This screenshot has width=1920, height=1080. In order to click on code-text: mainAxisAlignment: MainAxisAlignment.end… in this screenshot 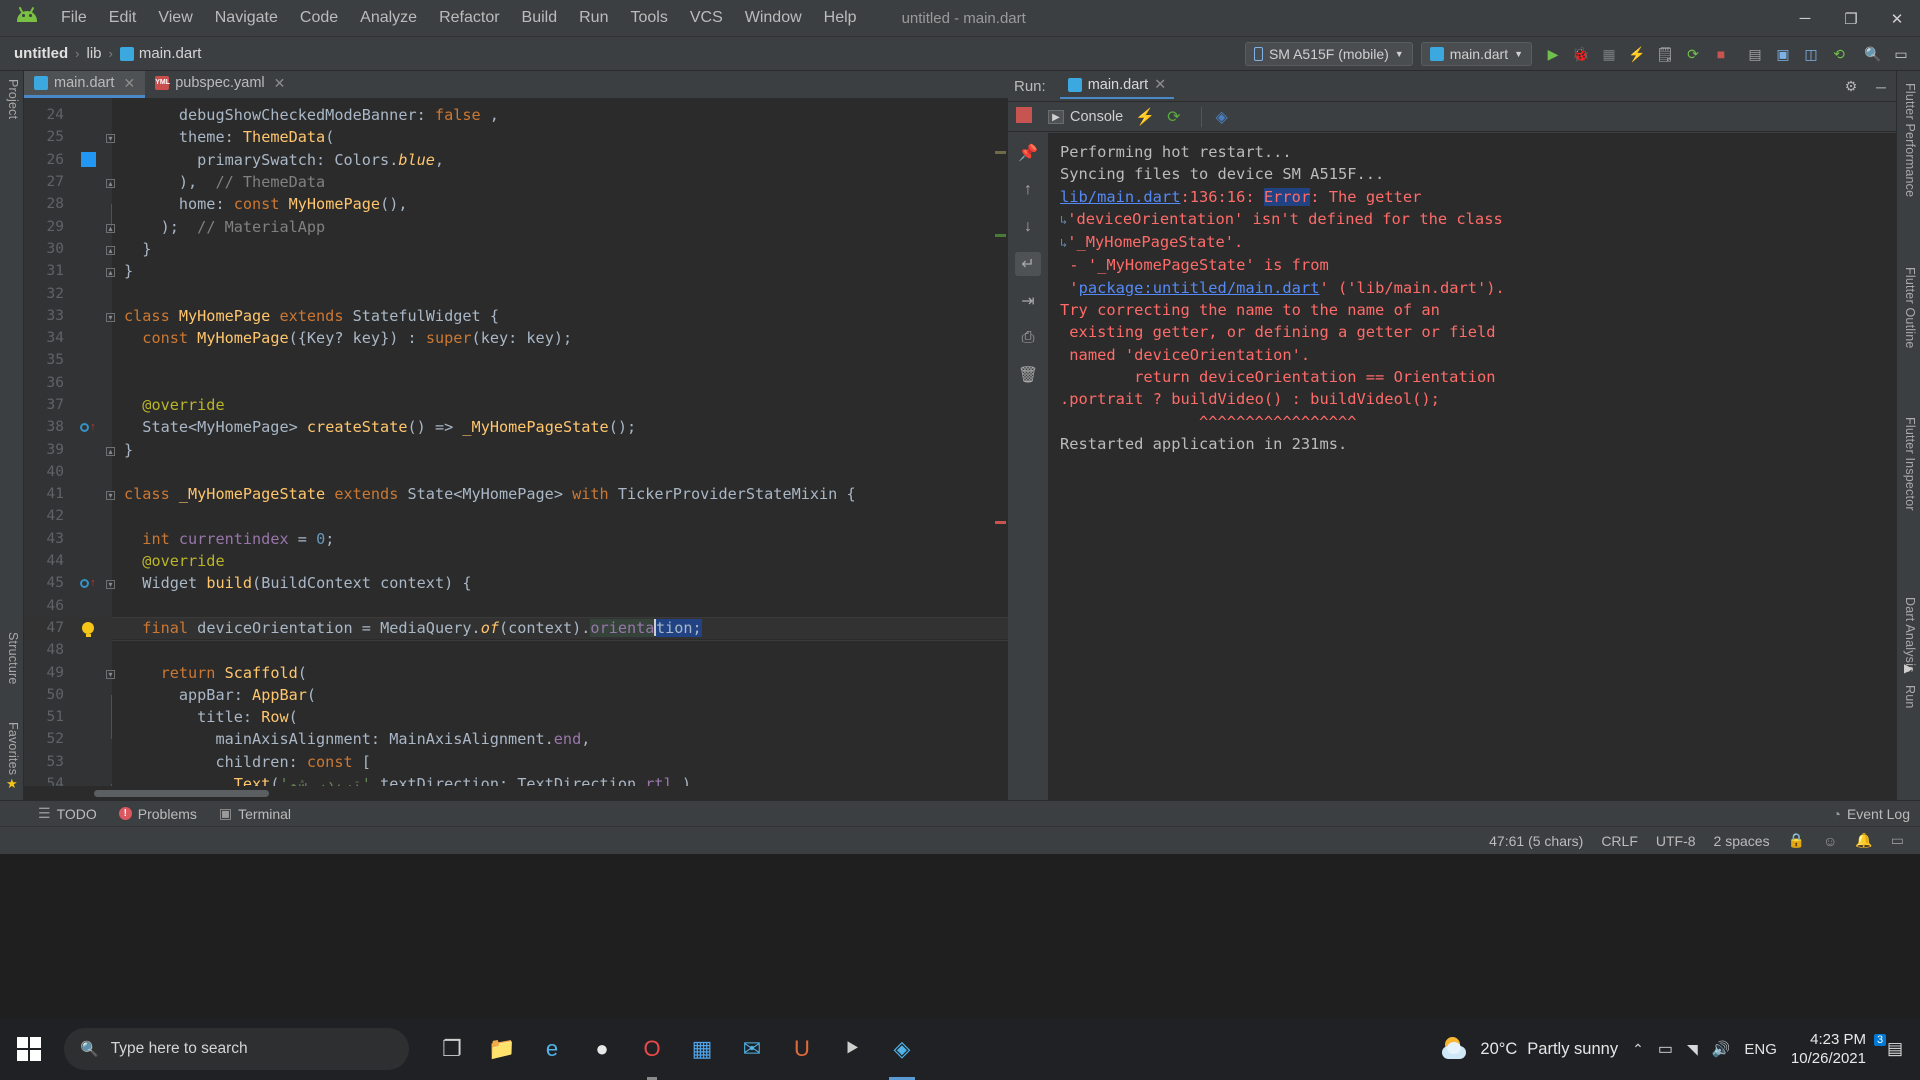, I will do `click(355, 739)`.